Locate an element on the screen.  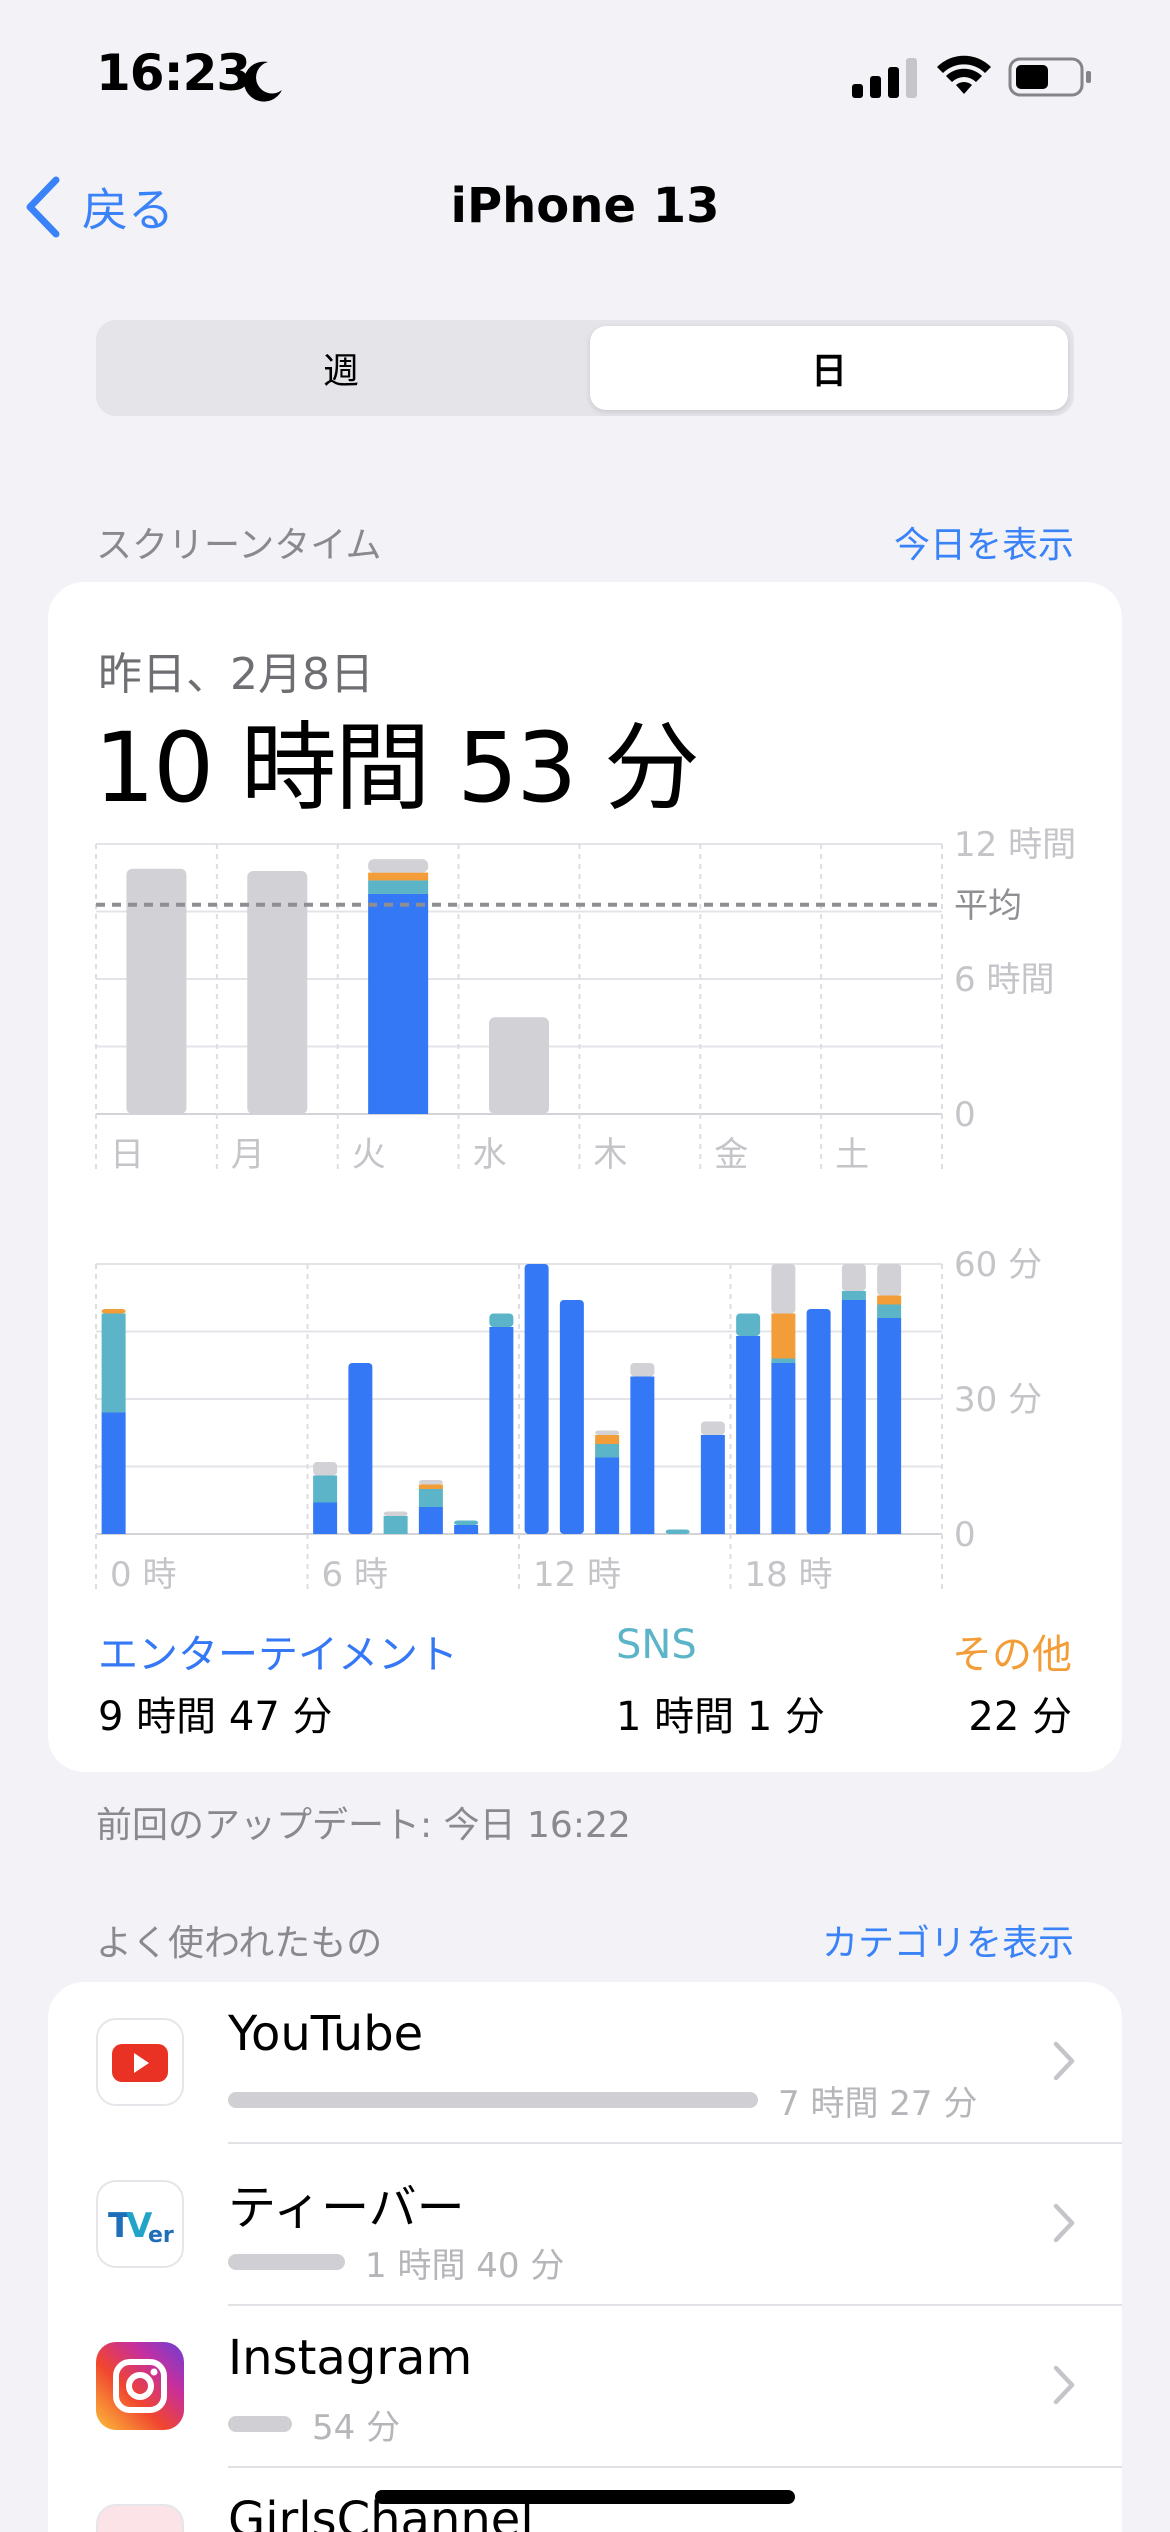
app-row-youtube: YouTube 7 時間 27 分 is located at coordinates (585, 2063).